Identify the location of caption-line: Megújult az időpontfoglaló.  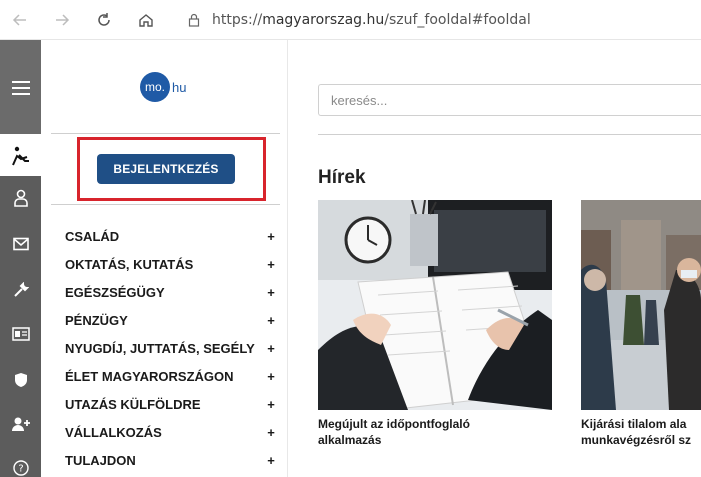
(394, 424).